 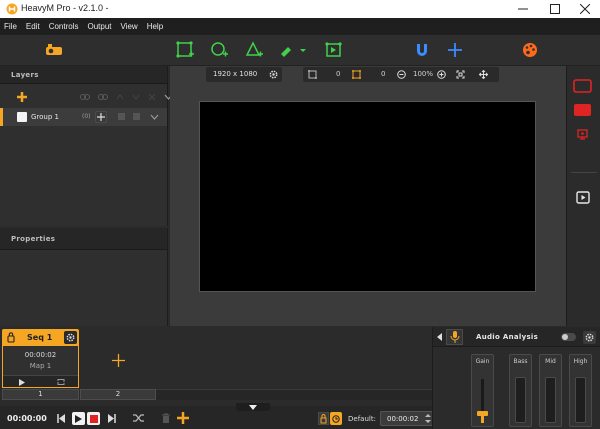 I want to click on add-step-icon, so click(x=118, y=360).